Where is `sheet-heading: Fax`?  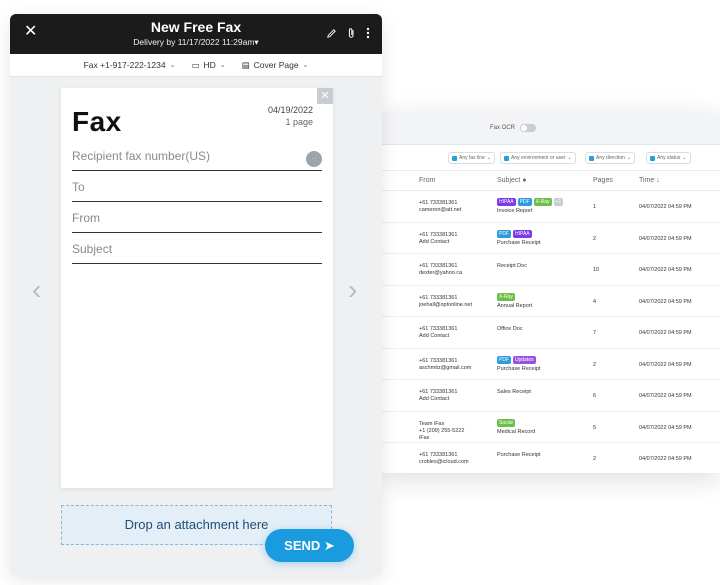 sheet-heading: Fax is located at coordinates (97, 121).